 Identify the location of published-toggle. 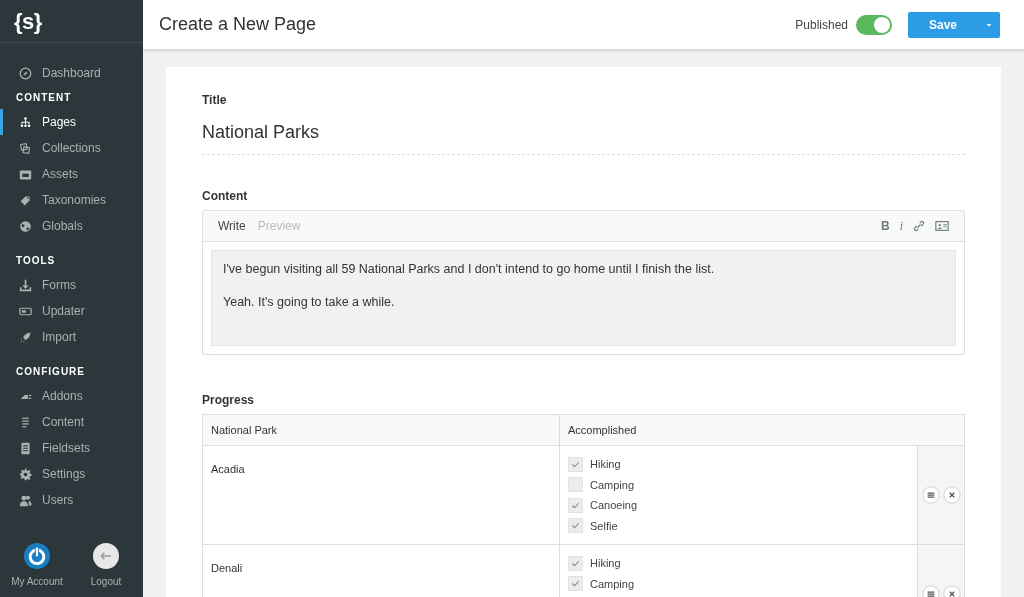
(874, 24).